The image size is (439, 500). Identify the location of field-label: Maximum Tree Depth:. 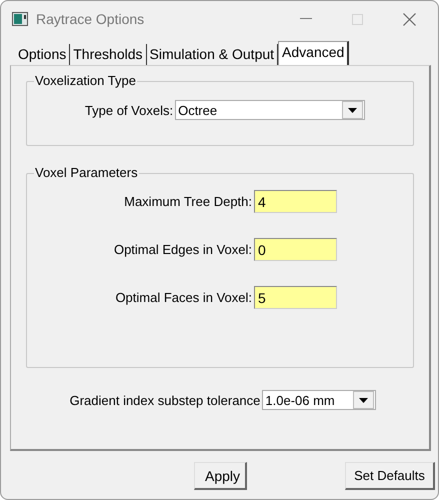
(188, 201).